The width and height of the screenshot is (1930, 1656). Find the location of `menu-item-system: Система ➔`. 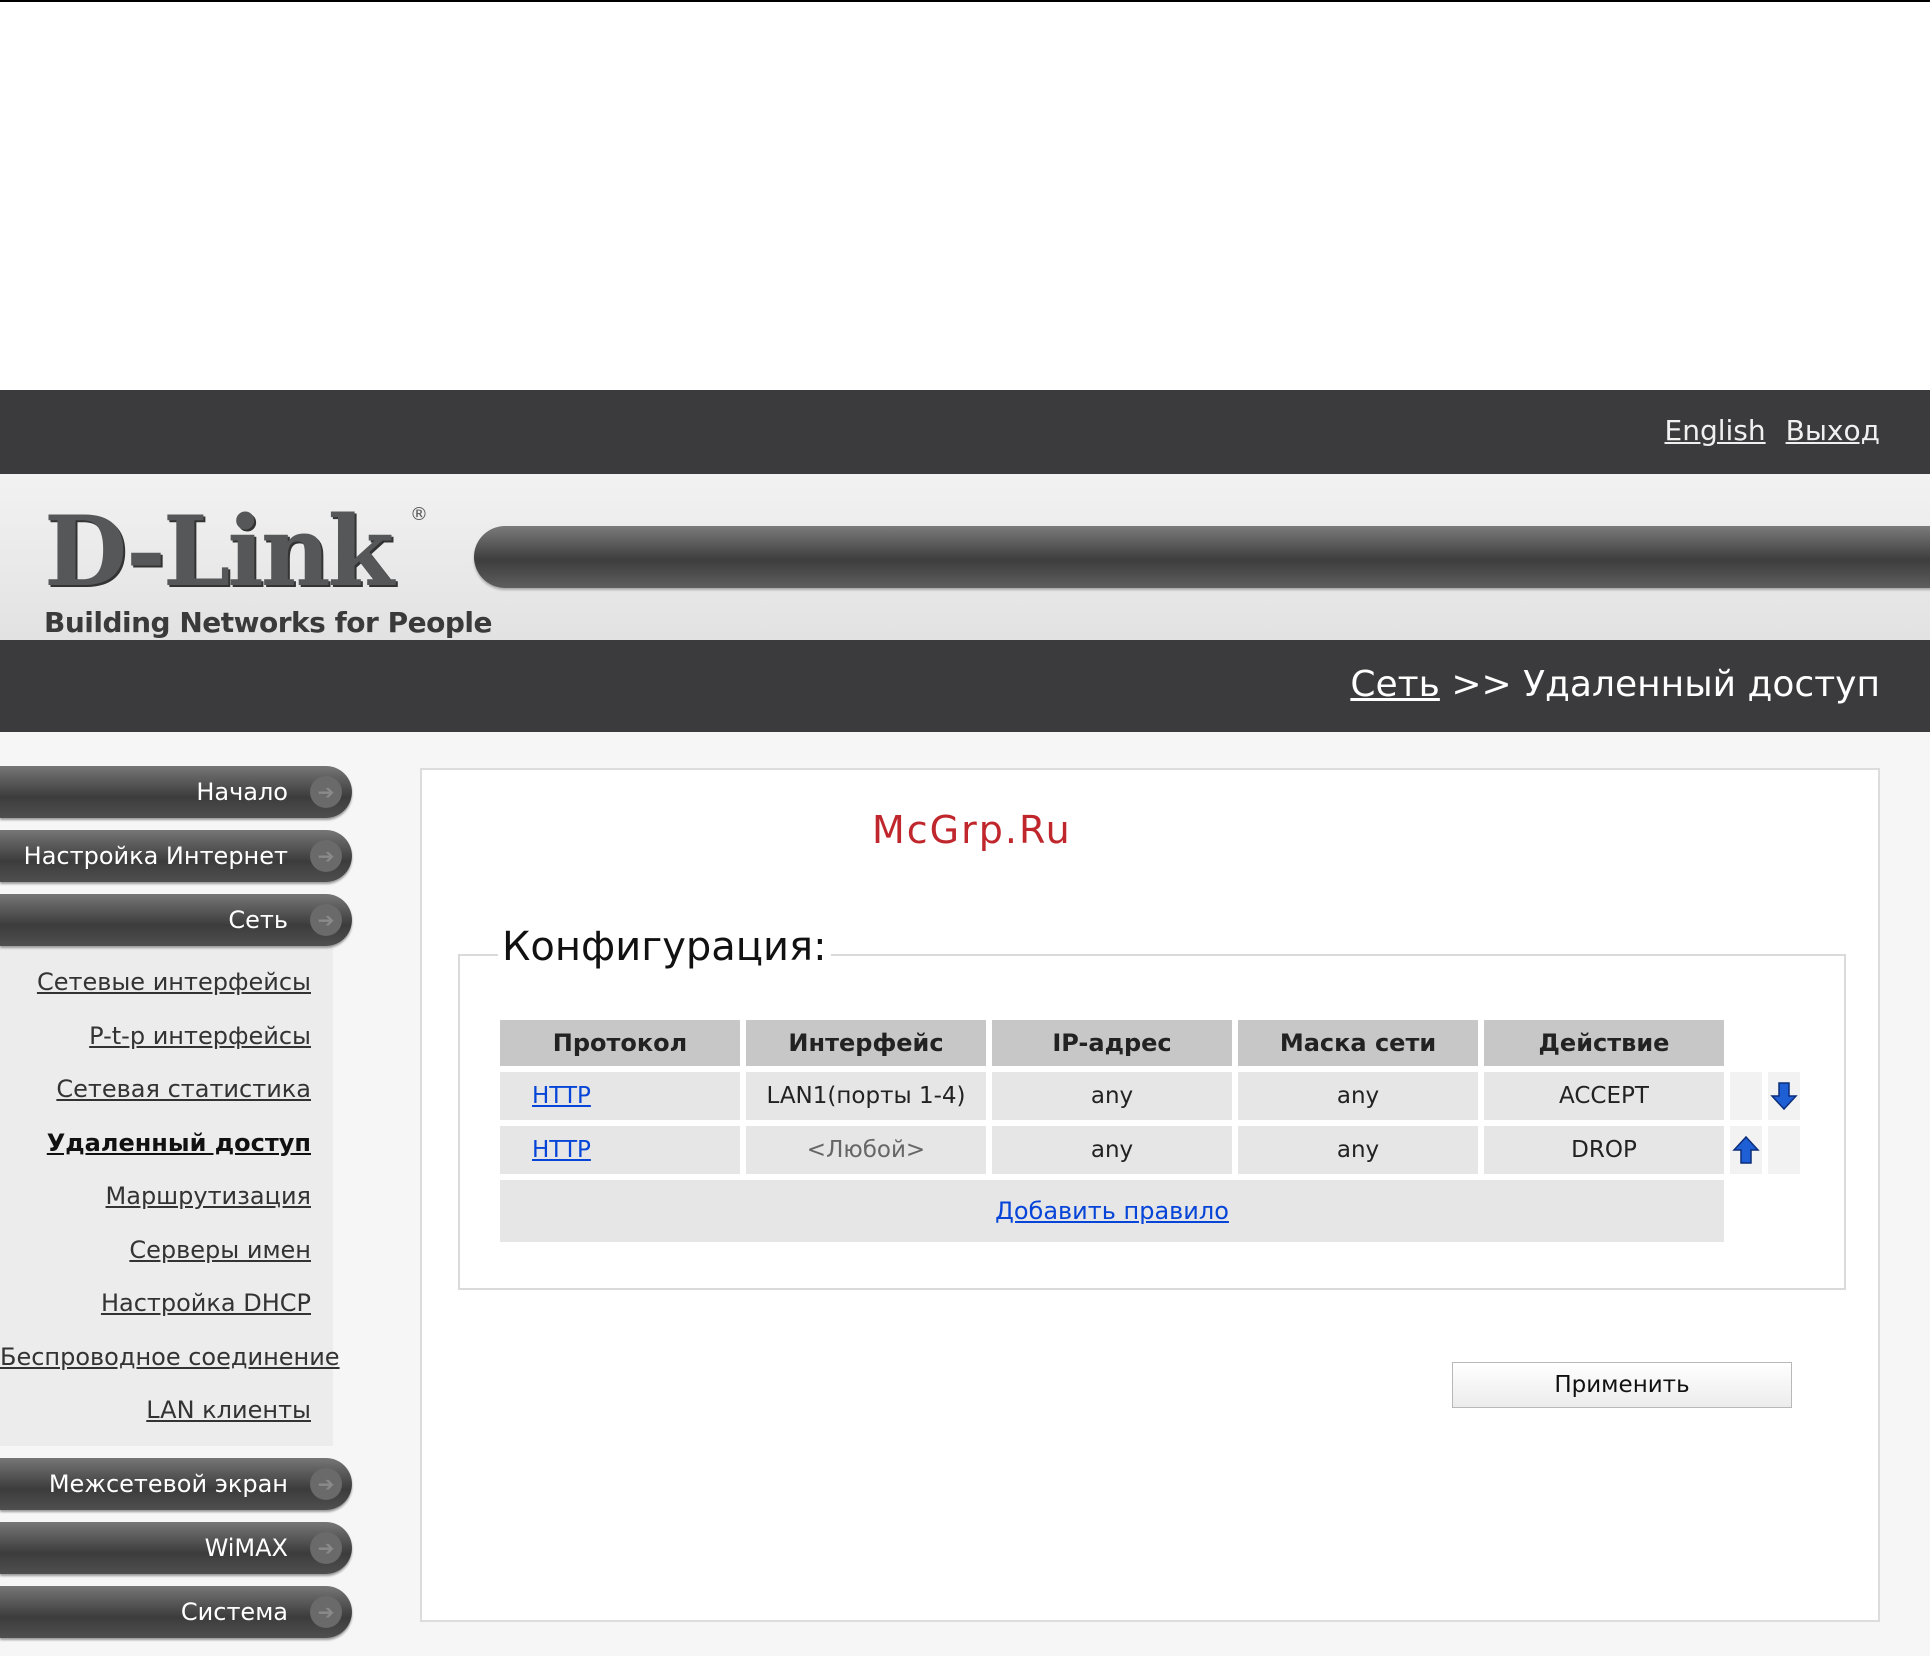

menu-item-system: Система ➔ is located at coordinates (176, 1611).